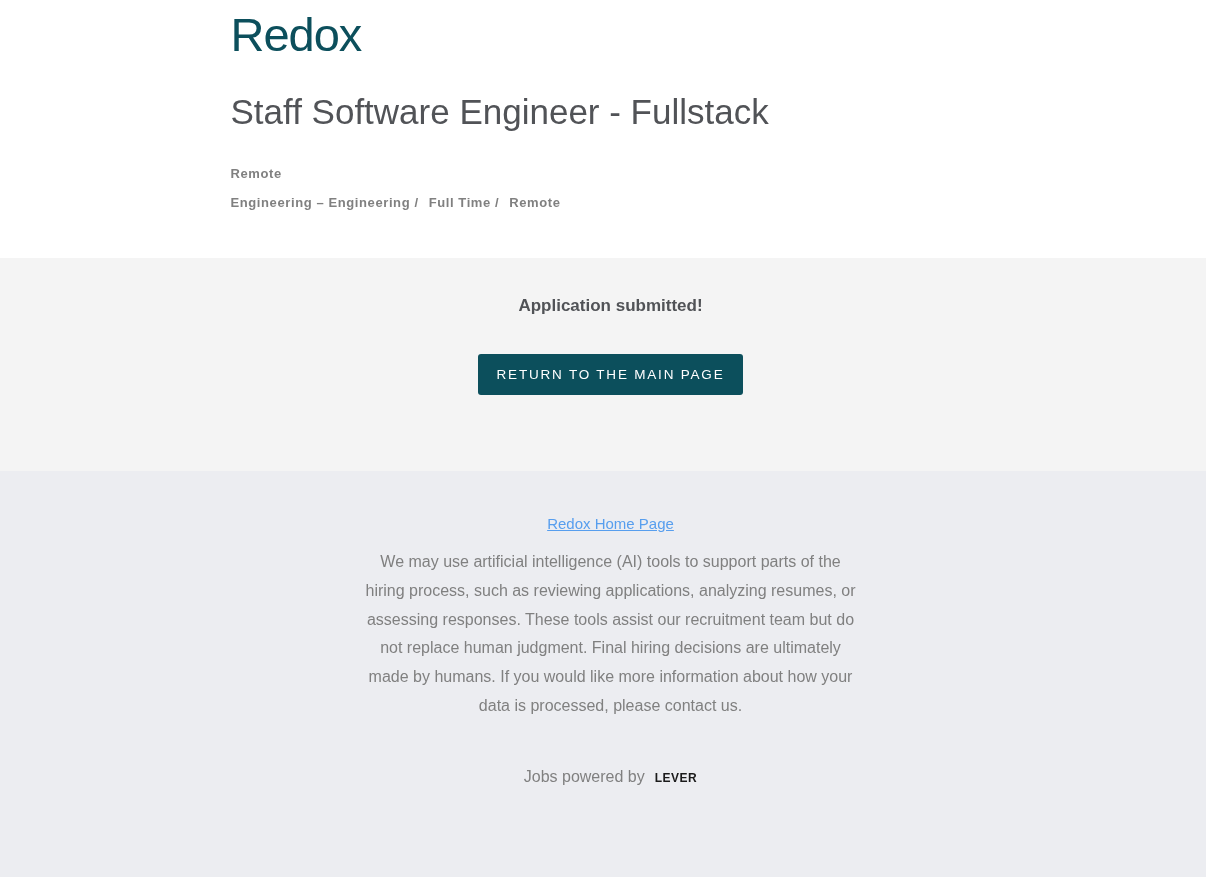 The height and width of the screenshot is (877, 1206). What do you see at coordinates (324, 203) in the screenshot?
I see `job-category: Engineering – Engineering /` at bounding box center [324, 203].